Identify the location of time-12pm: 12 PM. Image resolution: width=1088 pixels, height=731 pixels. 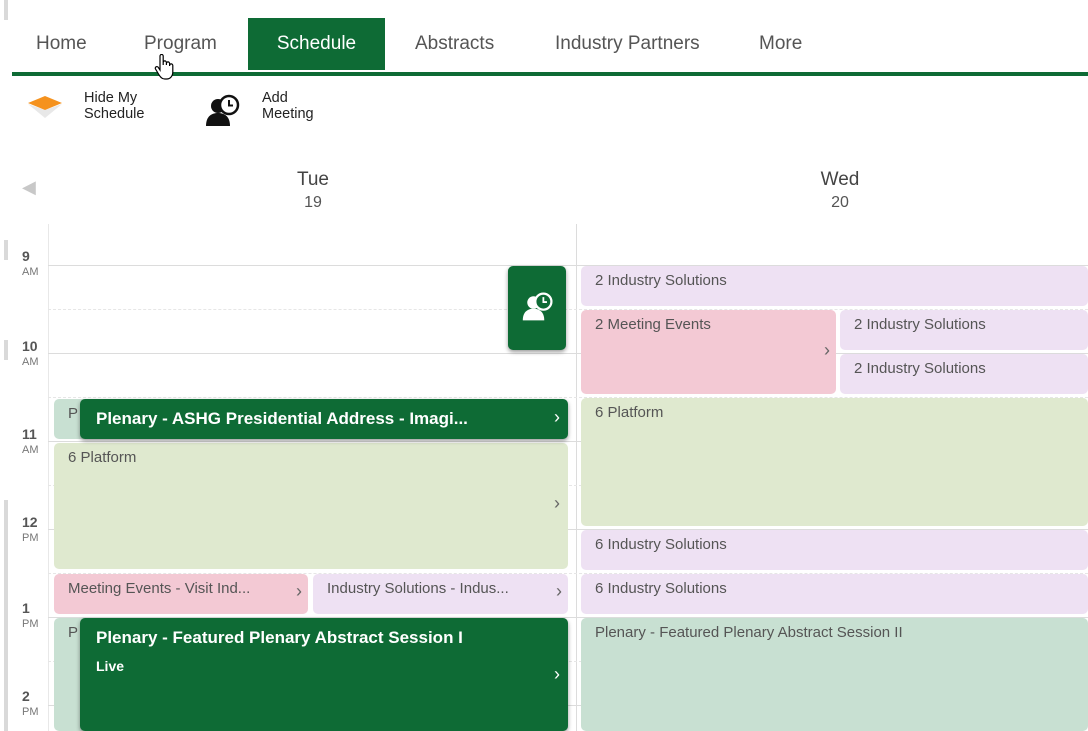
(30, 529).